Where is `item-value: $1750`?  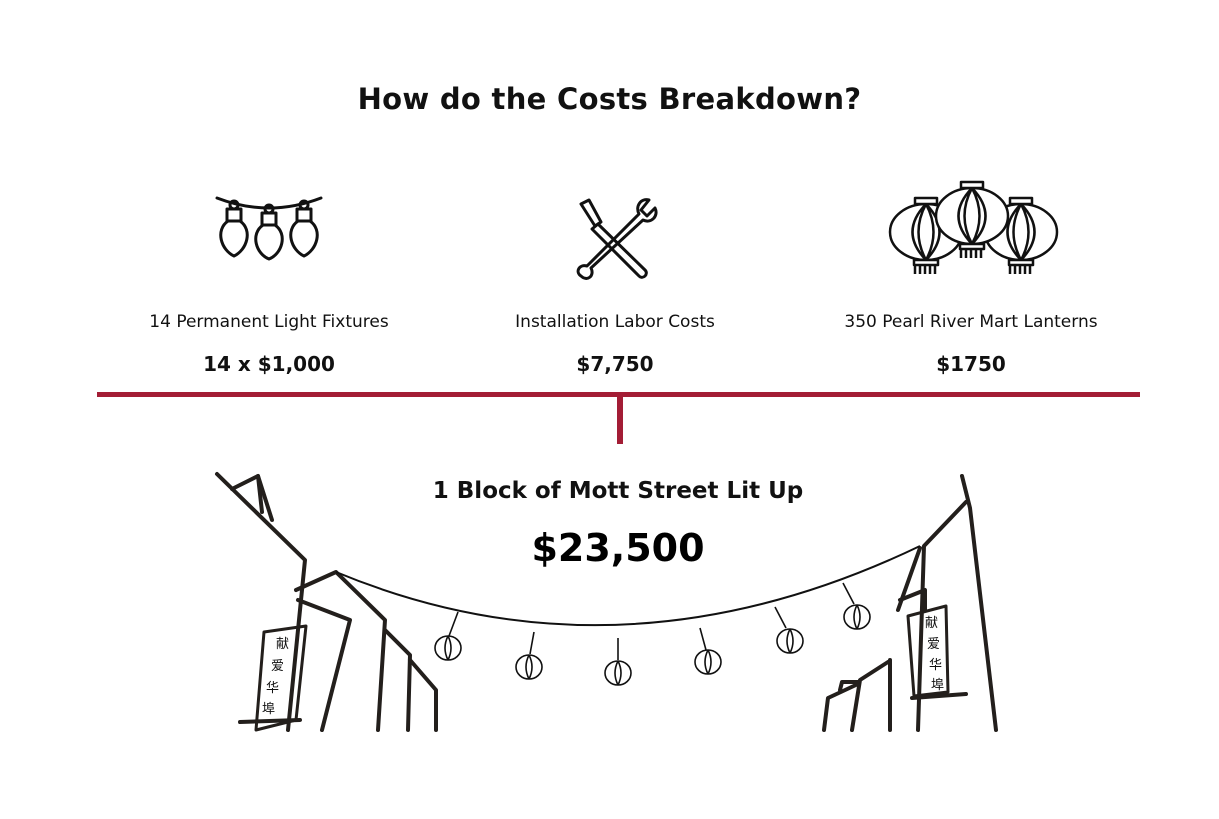 item-value: $1750 is located at coordinates (971, 364).